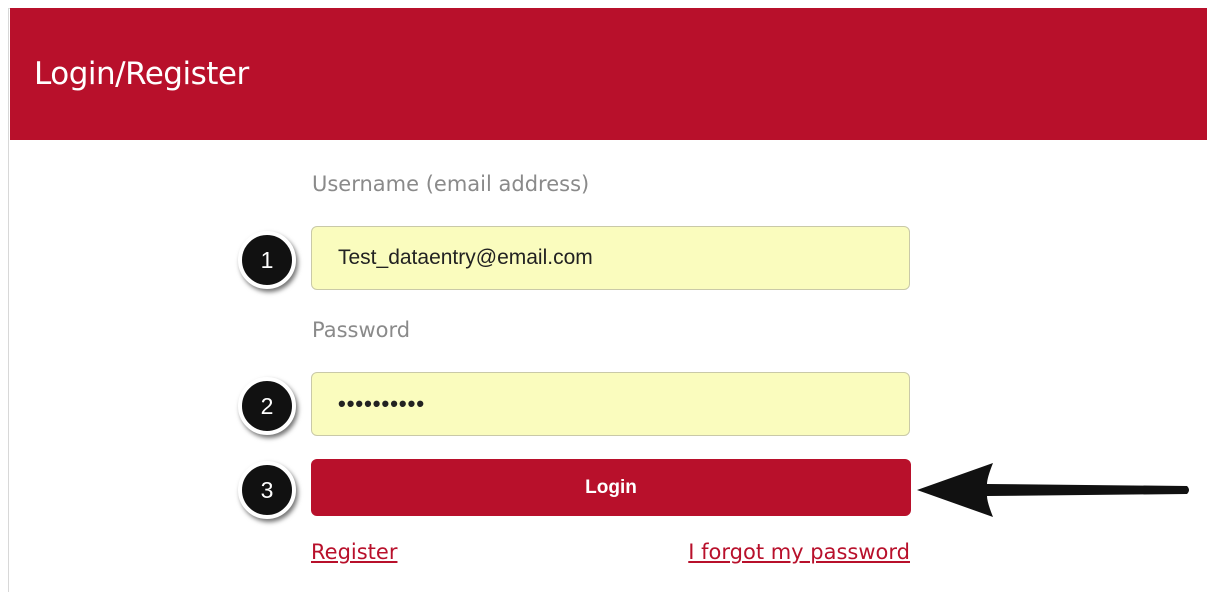 The width and height of the screenshot is (1207, 592). I want to click on register-link: Register, so click(354, 552).